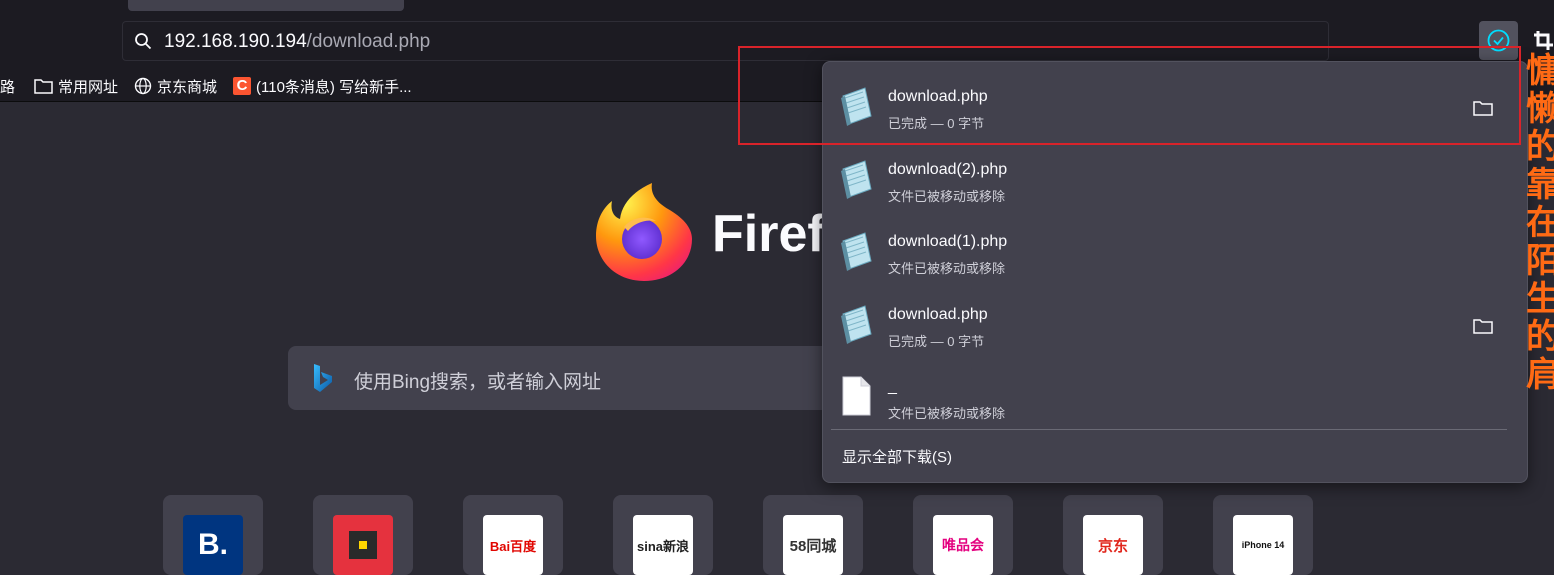  What do you see at coordinates (323, 378) in the screenshot?
I see `bing-icon` at bounding box center [323, 378].